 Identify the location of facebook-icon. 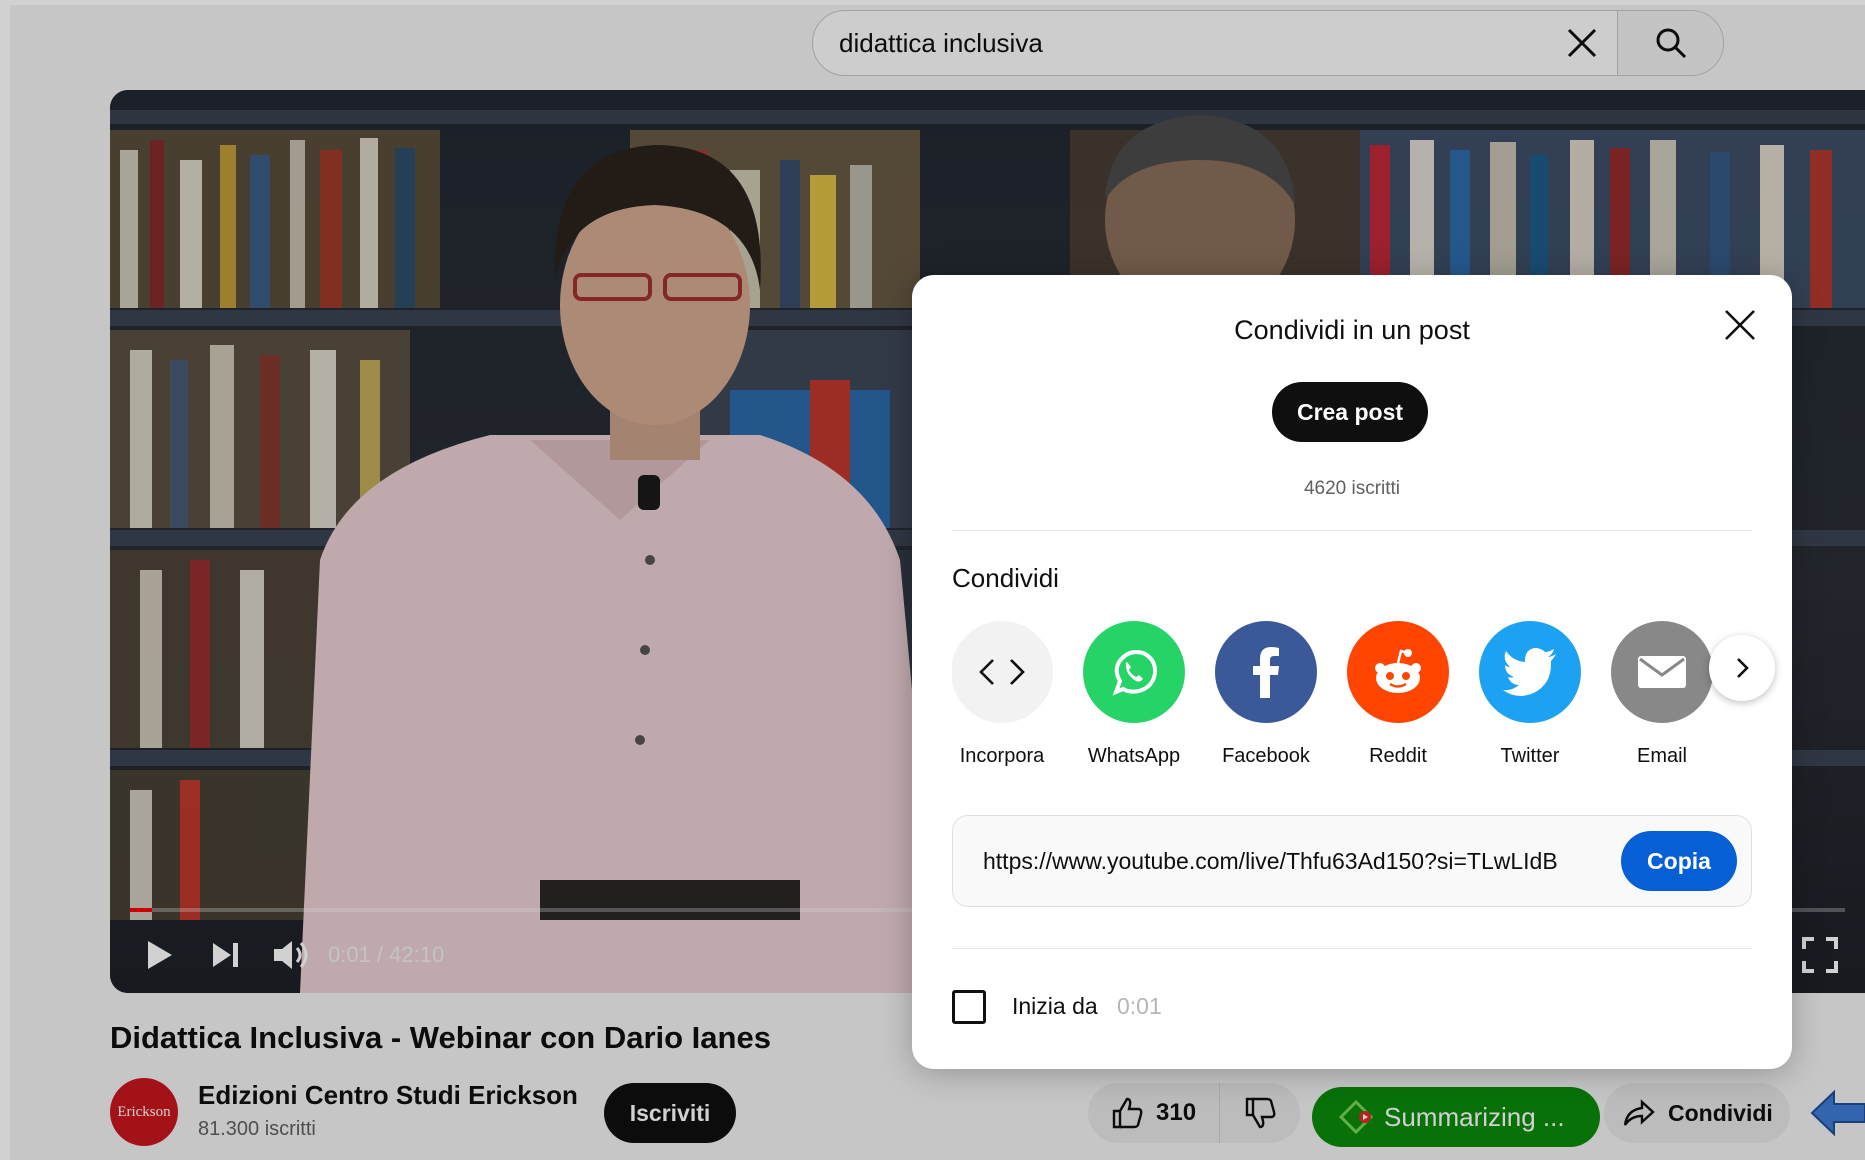
(1266, 672).